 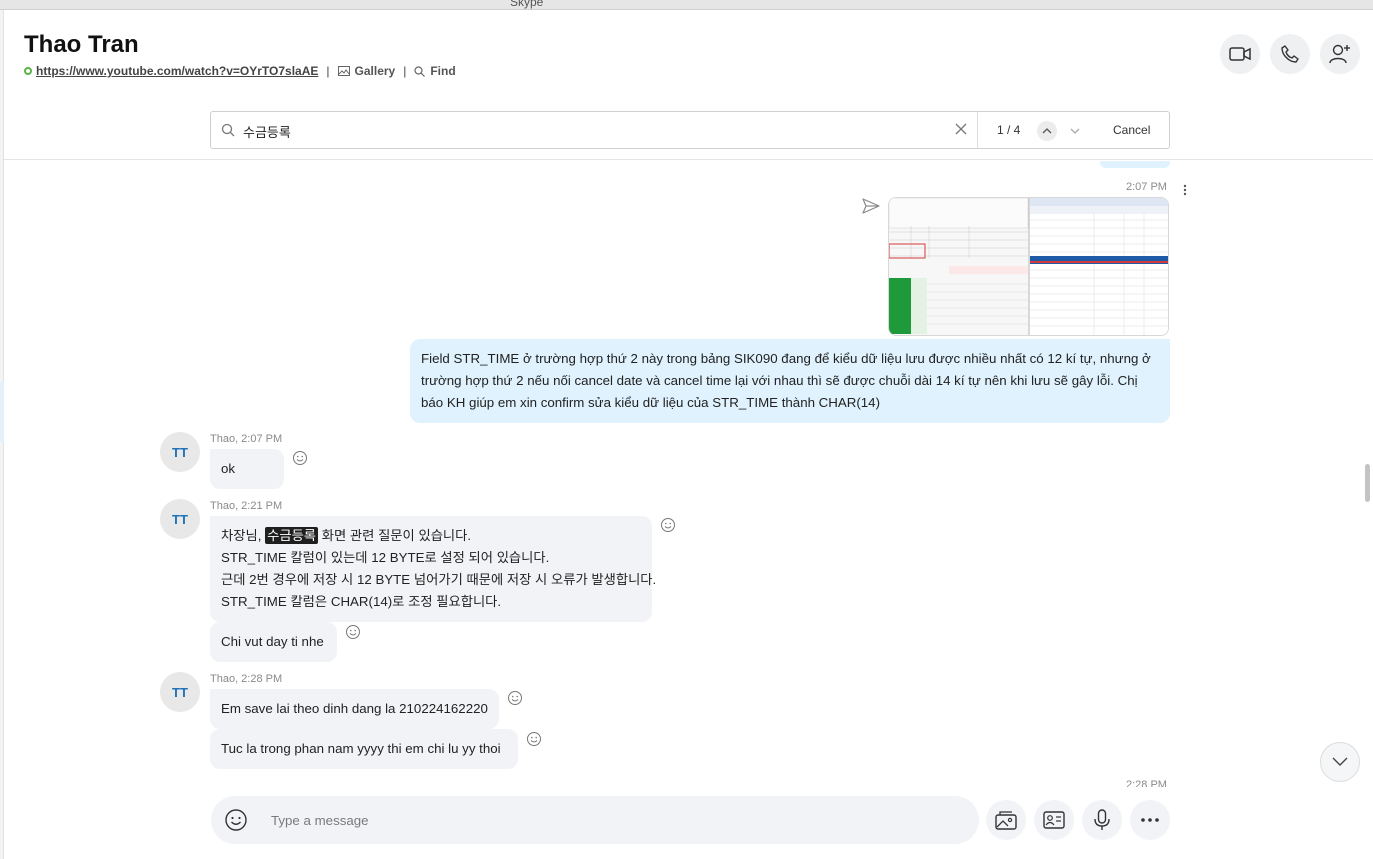 I want to click on spreadsheet-screenshot-image, so click(x=1028, y=266).